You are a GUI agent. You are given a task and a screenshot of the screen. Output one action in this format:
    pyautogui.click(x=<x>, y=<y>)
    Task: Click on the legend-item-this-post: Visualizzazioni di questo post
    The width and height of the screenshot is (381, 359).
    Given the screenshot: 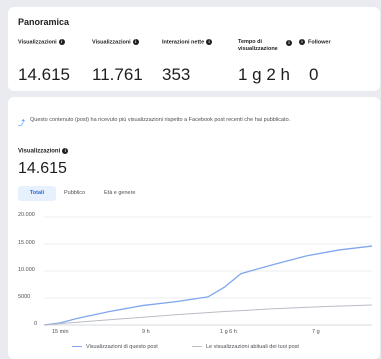 What is the action you would take?
    pyautogui.click(x=115, y=347)
    